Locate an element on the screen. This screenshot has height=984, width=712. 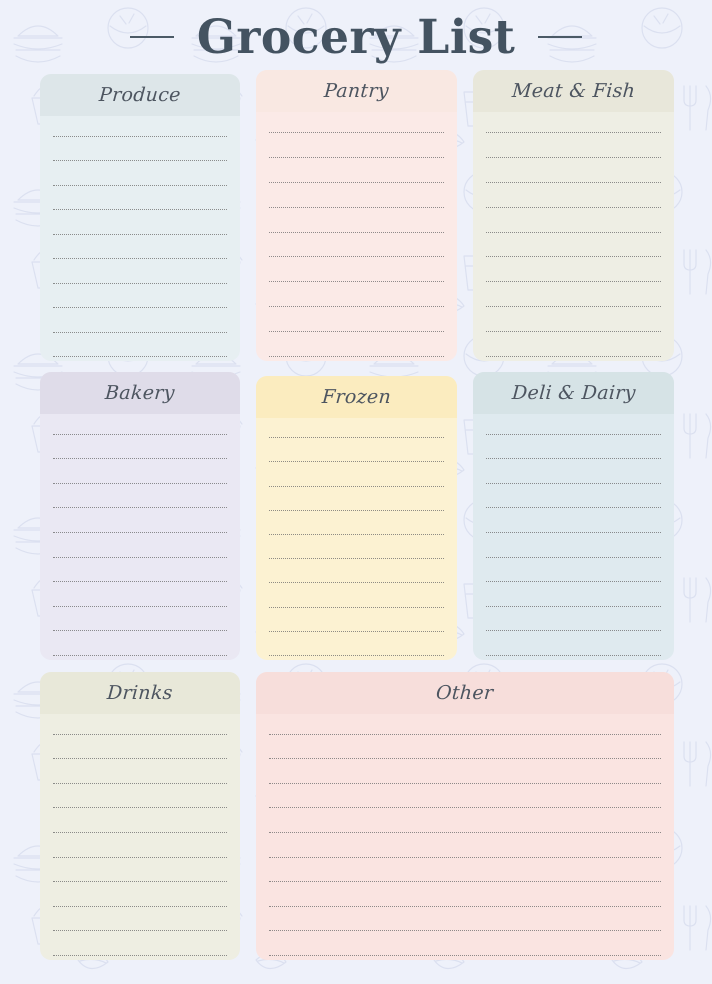
category-header-meat-and-fish: Meat & Fish is located at coordinates (573, 91).